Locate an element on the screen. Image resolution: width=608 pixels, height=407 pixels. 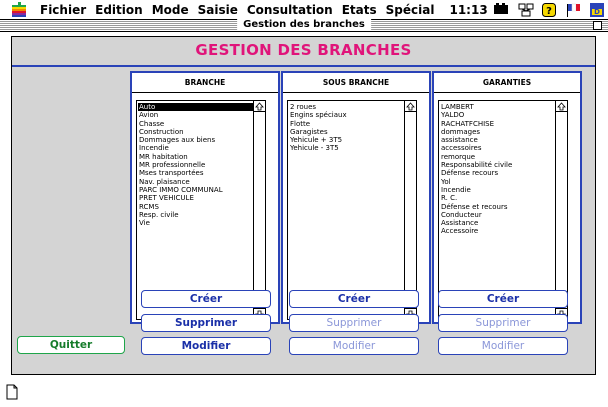
apple-icon is located at coordinates (21, 9).